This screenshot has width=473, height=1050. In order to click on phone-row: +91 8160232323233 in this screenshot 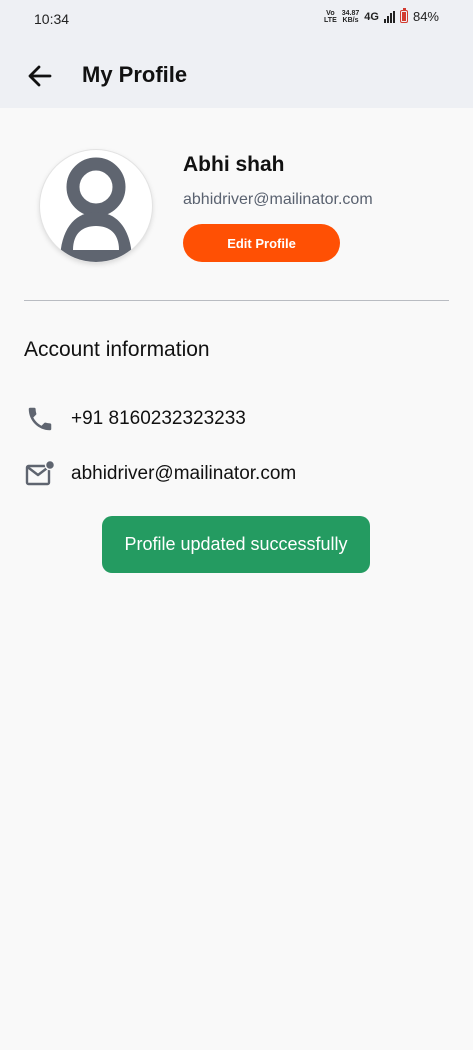, I will do `click(135, 419)`.